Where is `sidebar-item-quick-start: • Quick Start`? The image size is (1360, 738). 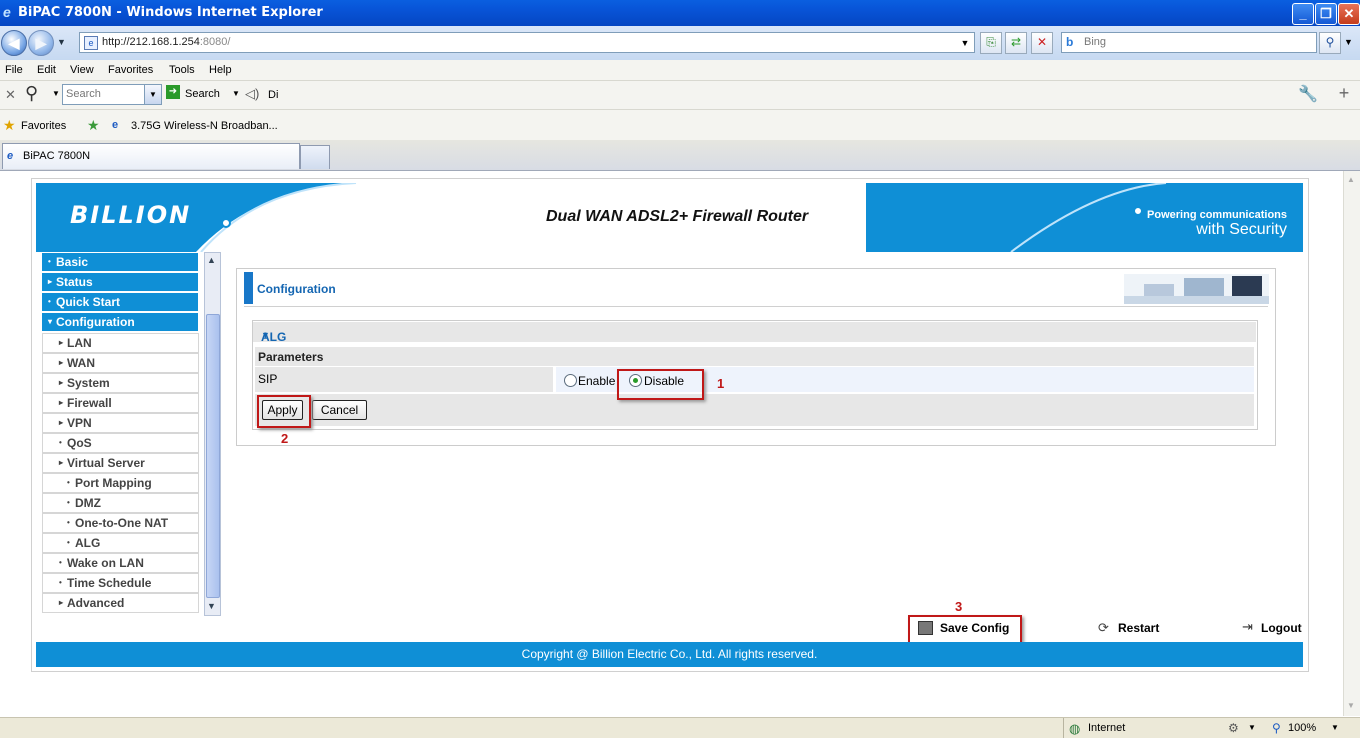 sidebar-item-quick-start: • Quick Start is located at coordinates (120, 303).